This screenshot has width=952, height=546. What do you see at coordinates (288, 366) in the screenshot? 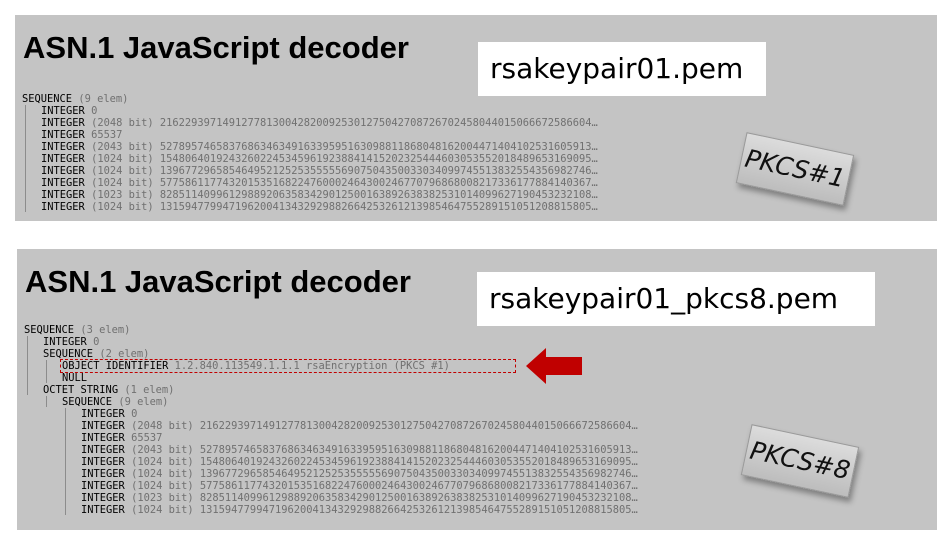
I see `highlight-box` at bounding box center [288, 366].